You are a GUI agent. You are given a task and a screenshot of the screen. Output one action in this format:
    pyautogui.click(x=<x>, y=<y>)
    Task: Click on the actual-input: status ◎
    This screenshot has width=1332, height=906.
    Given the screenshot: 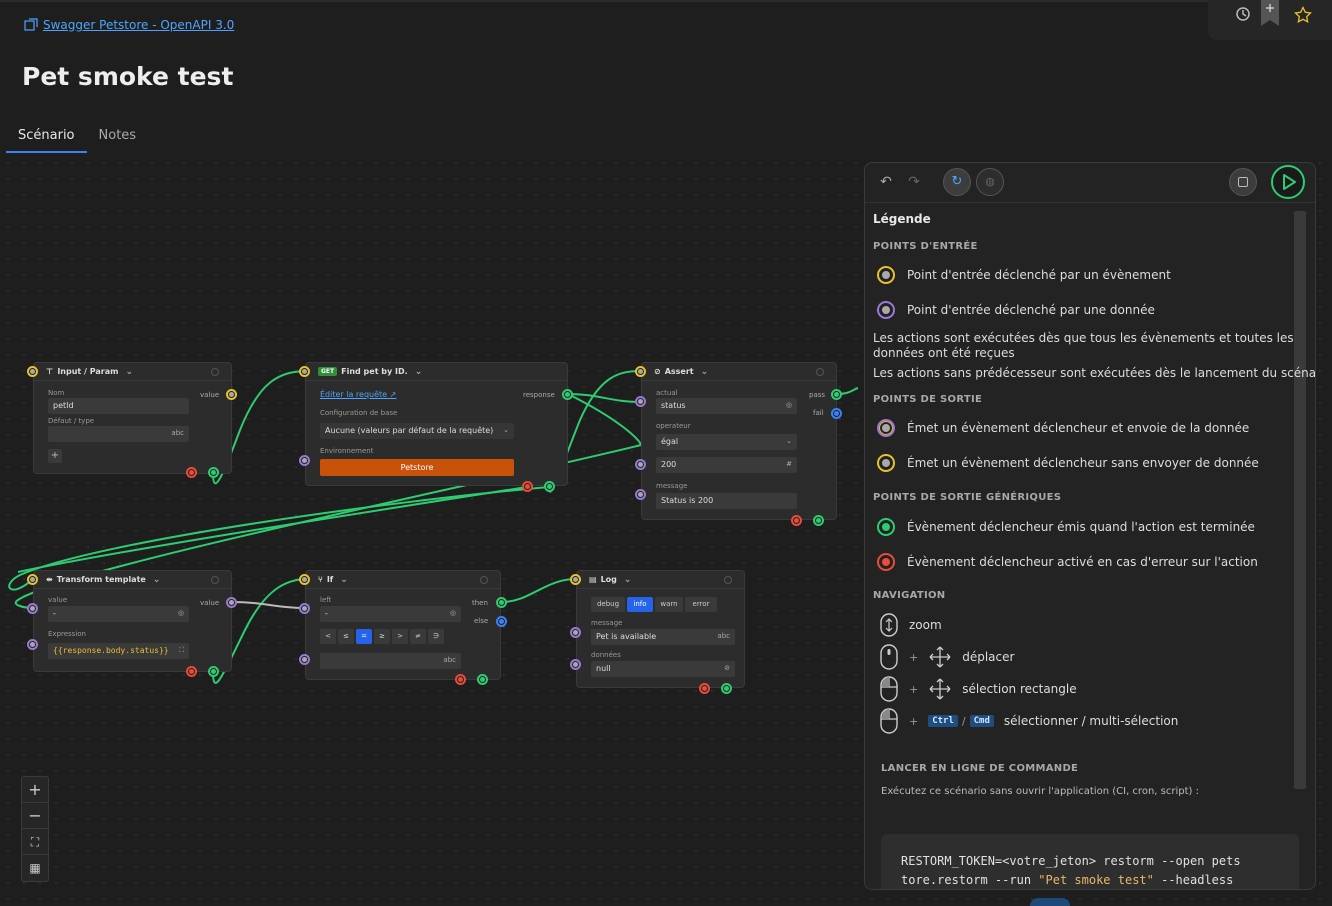 What is the action you would take?
    pyautogui.click(x=726, y=406)
    